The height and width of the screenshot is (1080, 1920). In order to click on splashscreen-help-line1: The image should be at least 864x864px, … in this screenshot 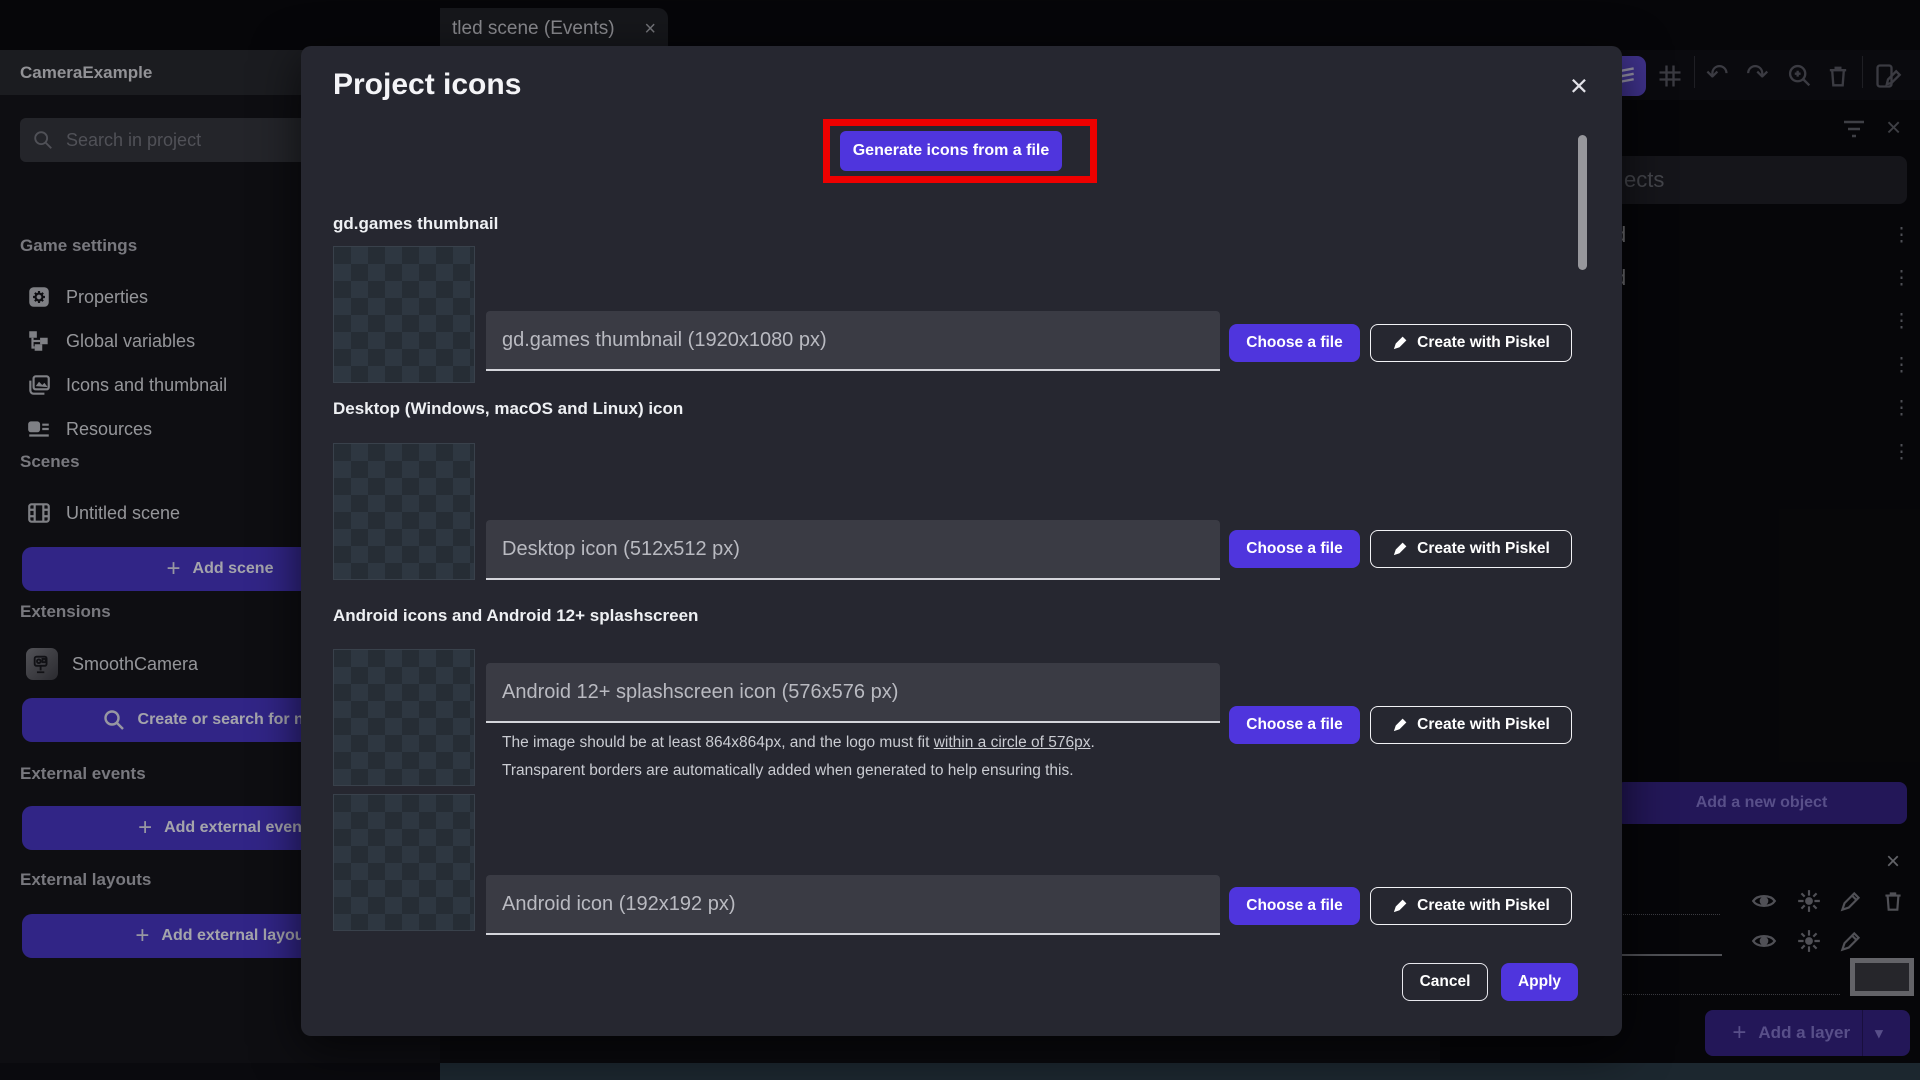, I will do `click(798, 743)`.